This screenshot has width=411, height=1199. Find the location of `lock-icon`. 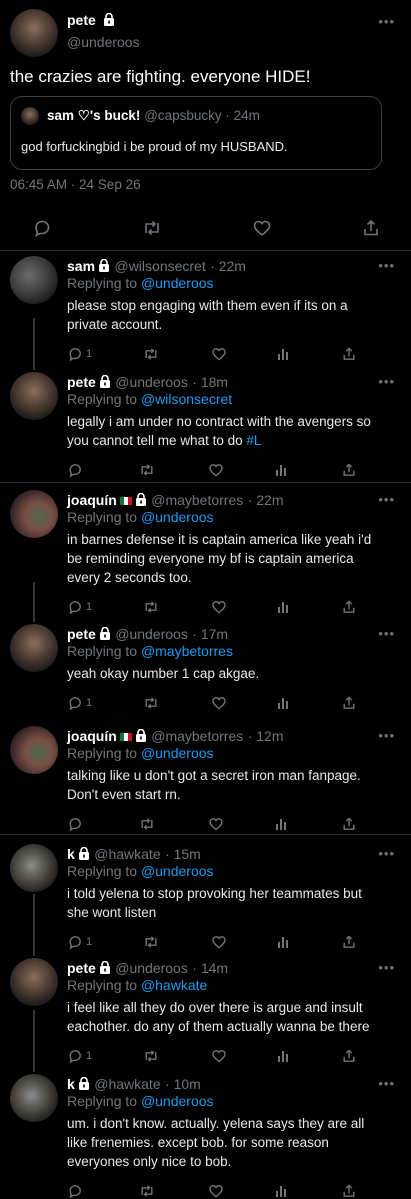

lock-icon is located at coordinates (109, 19).